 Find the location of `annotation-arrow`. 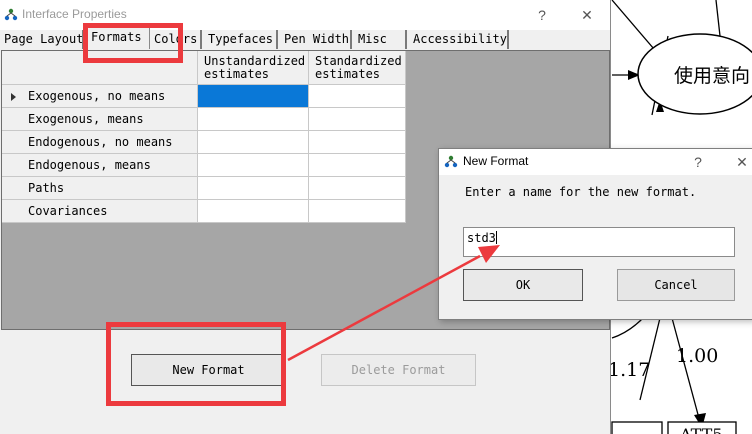

annotation-arrow is located at coordinates (393, 303).